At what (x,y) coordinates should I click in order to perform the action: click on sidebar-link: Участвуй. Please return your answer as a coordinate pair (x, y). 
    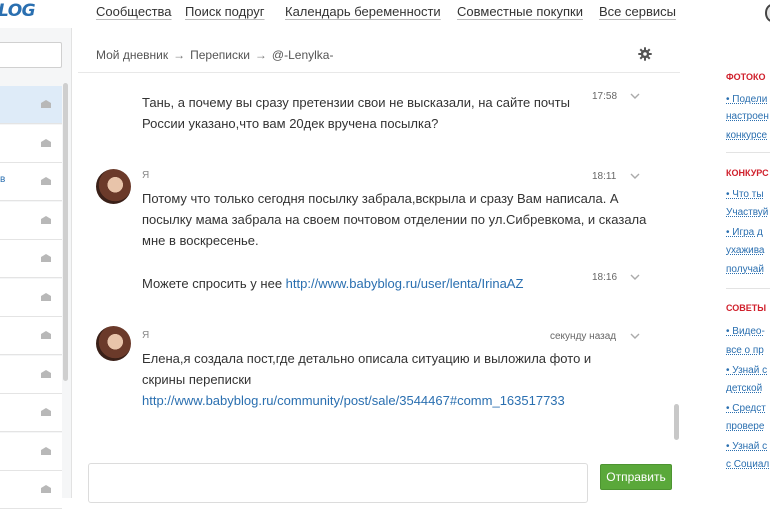
    Looking at the image, I should click on (747, 212).